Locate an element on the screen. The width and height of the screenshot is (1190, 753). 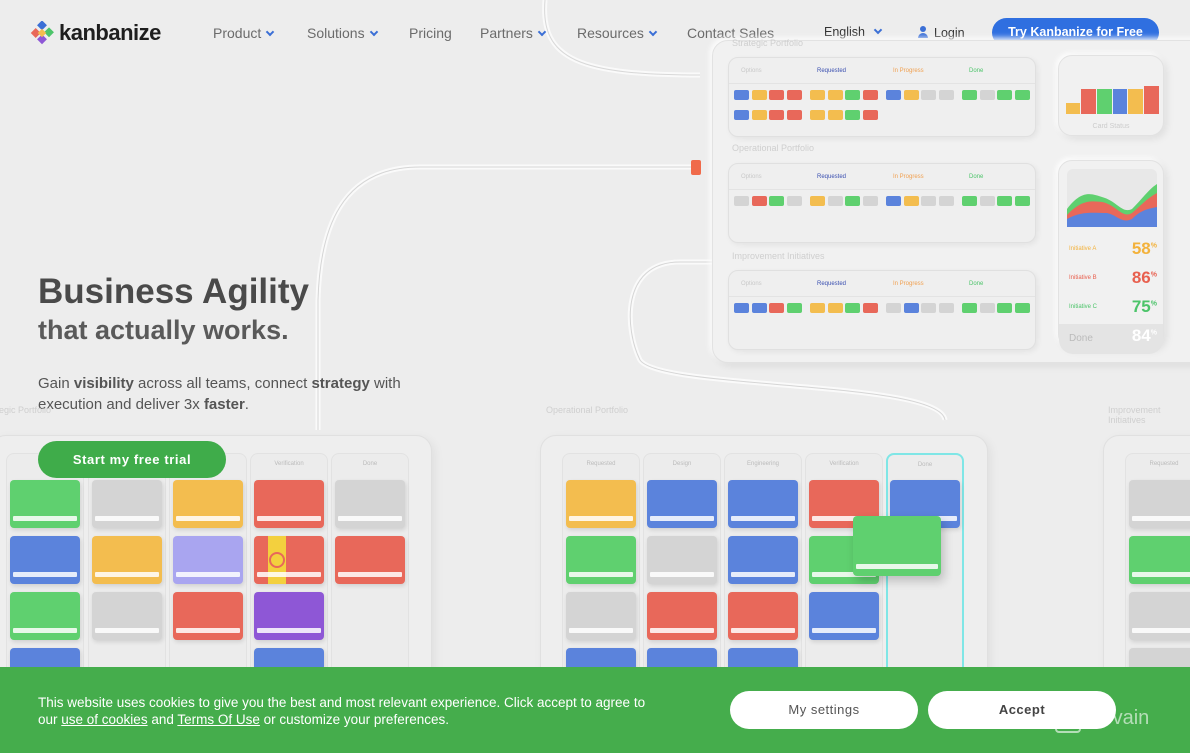
initiative-value: 75% is located at coordinates (1144, 306).